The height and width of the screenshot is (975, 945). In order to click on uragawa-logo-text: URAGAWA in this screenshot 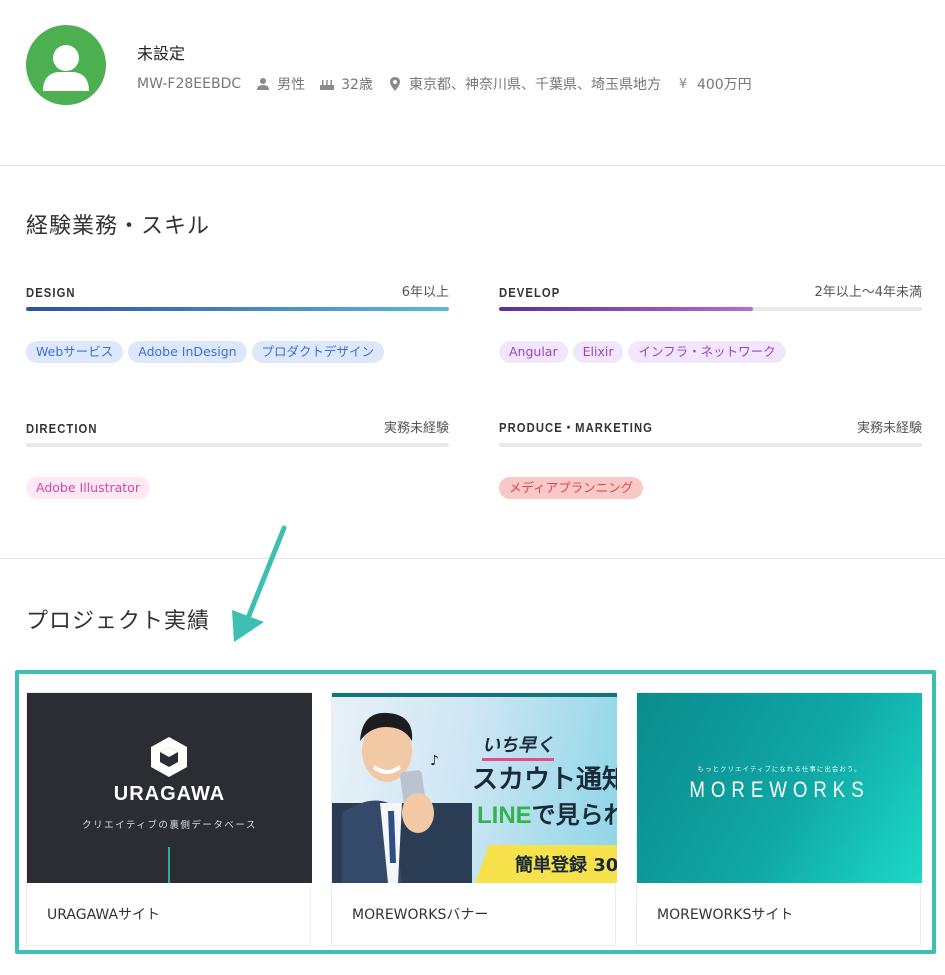, I will do `click(169, 794)`.